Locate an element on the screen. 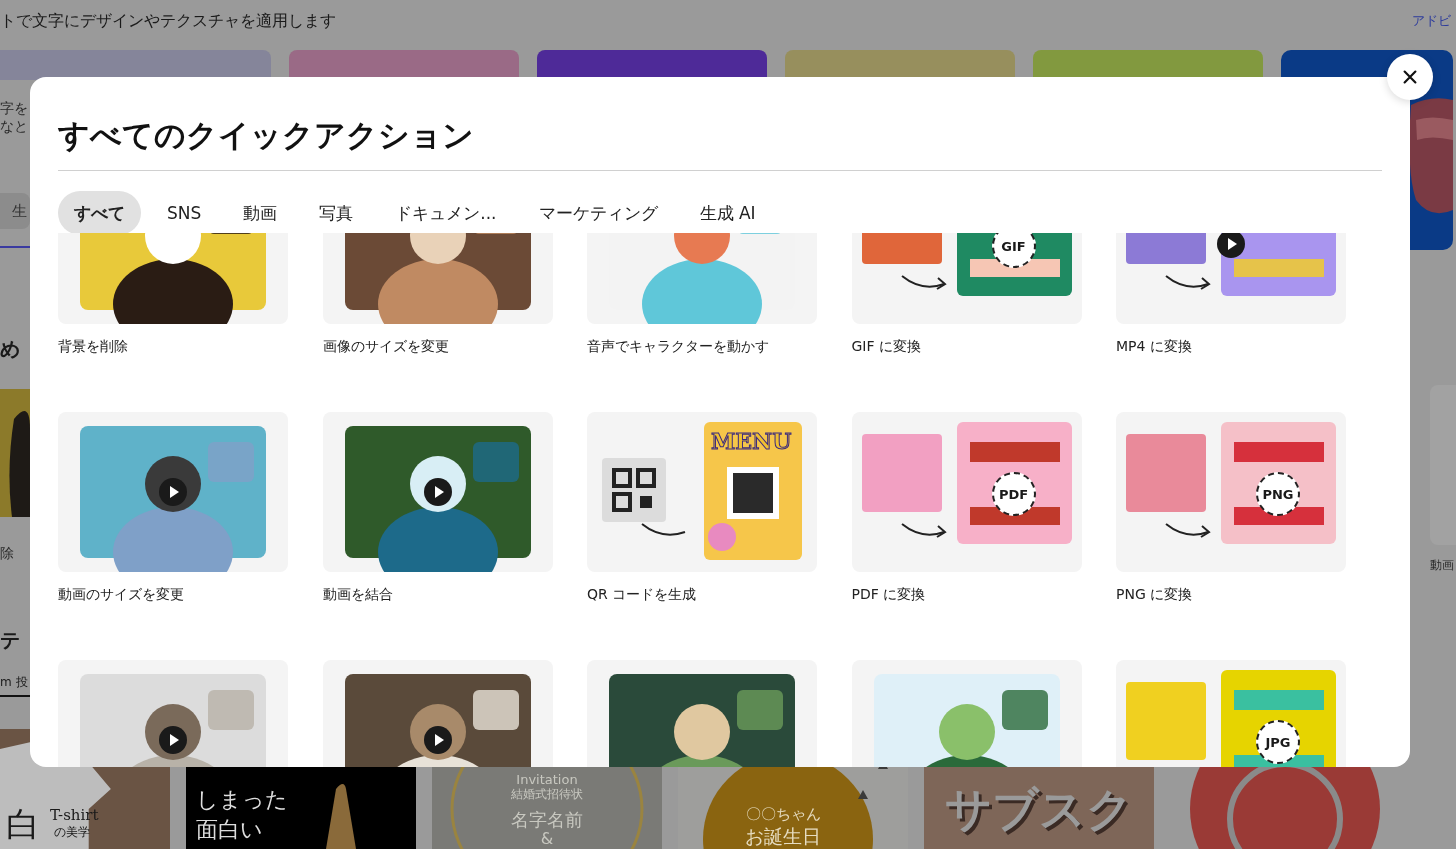  action-label: 除 is located at coordinates (7, 554).